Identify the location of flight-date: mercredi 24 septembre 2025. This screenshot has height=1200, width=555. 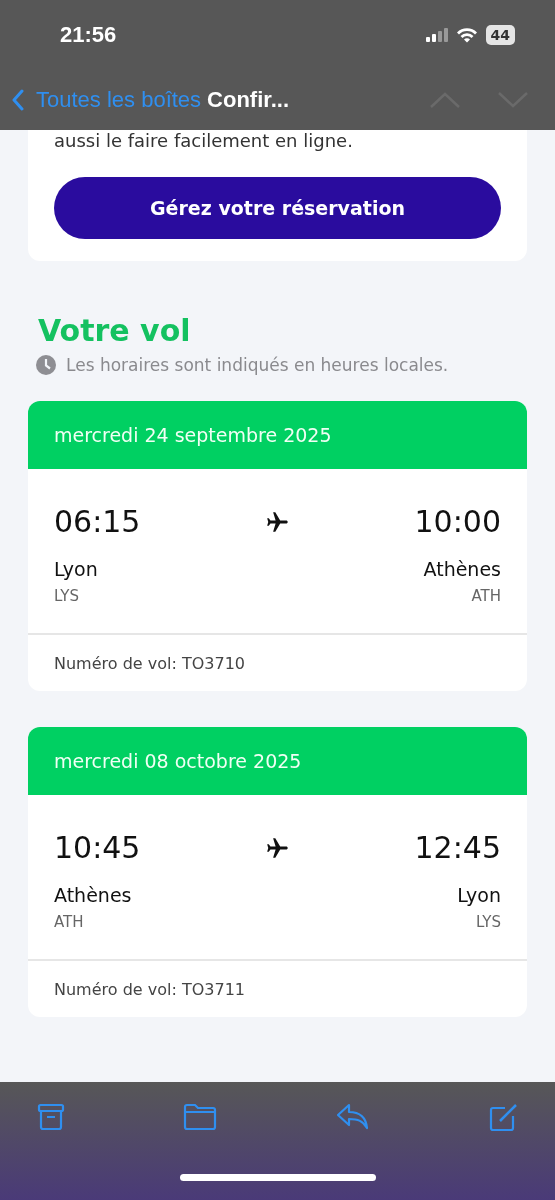
(277, 435).